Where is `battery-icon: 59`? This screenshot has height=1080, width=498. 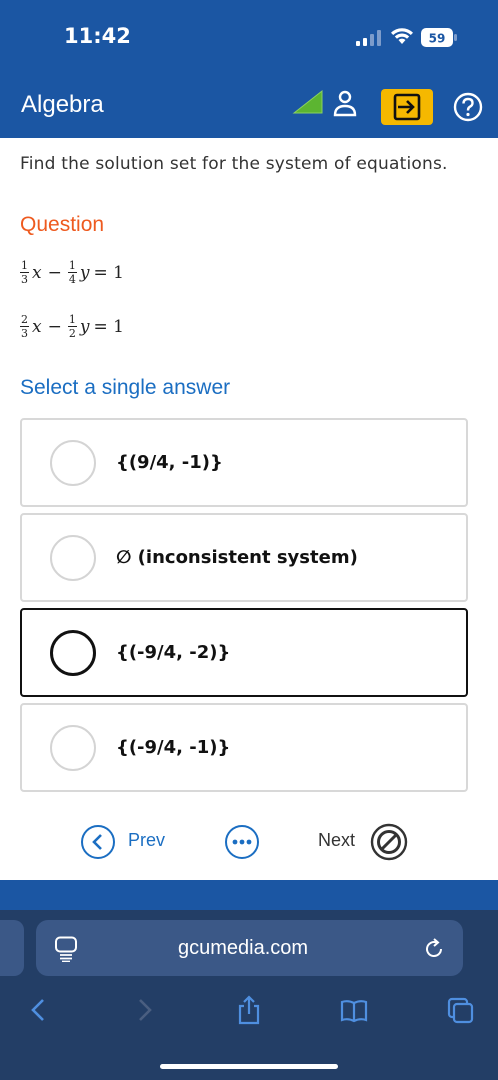
battery-icon: 59 is located at coordinates (439, 37).